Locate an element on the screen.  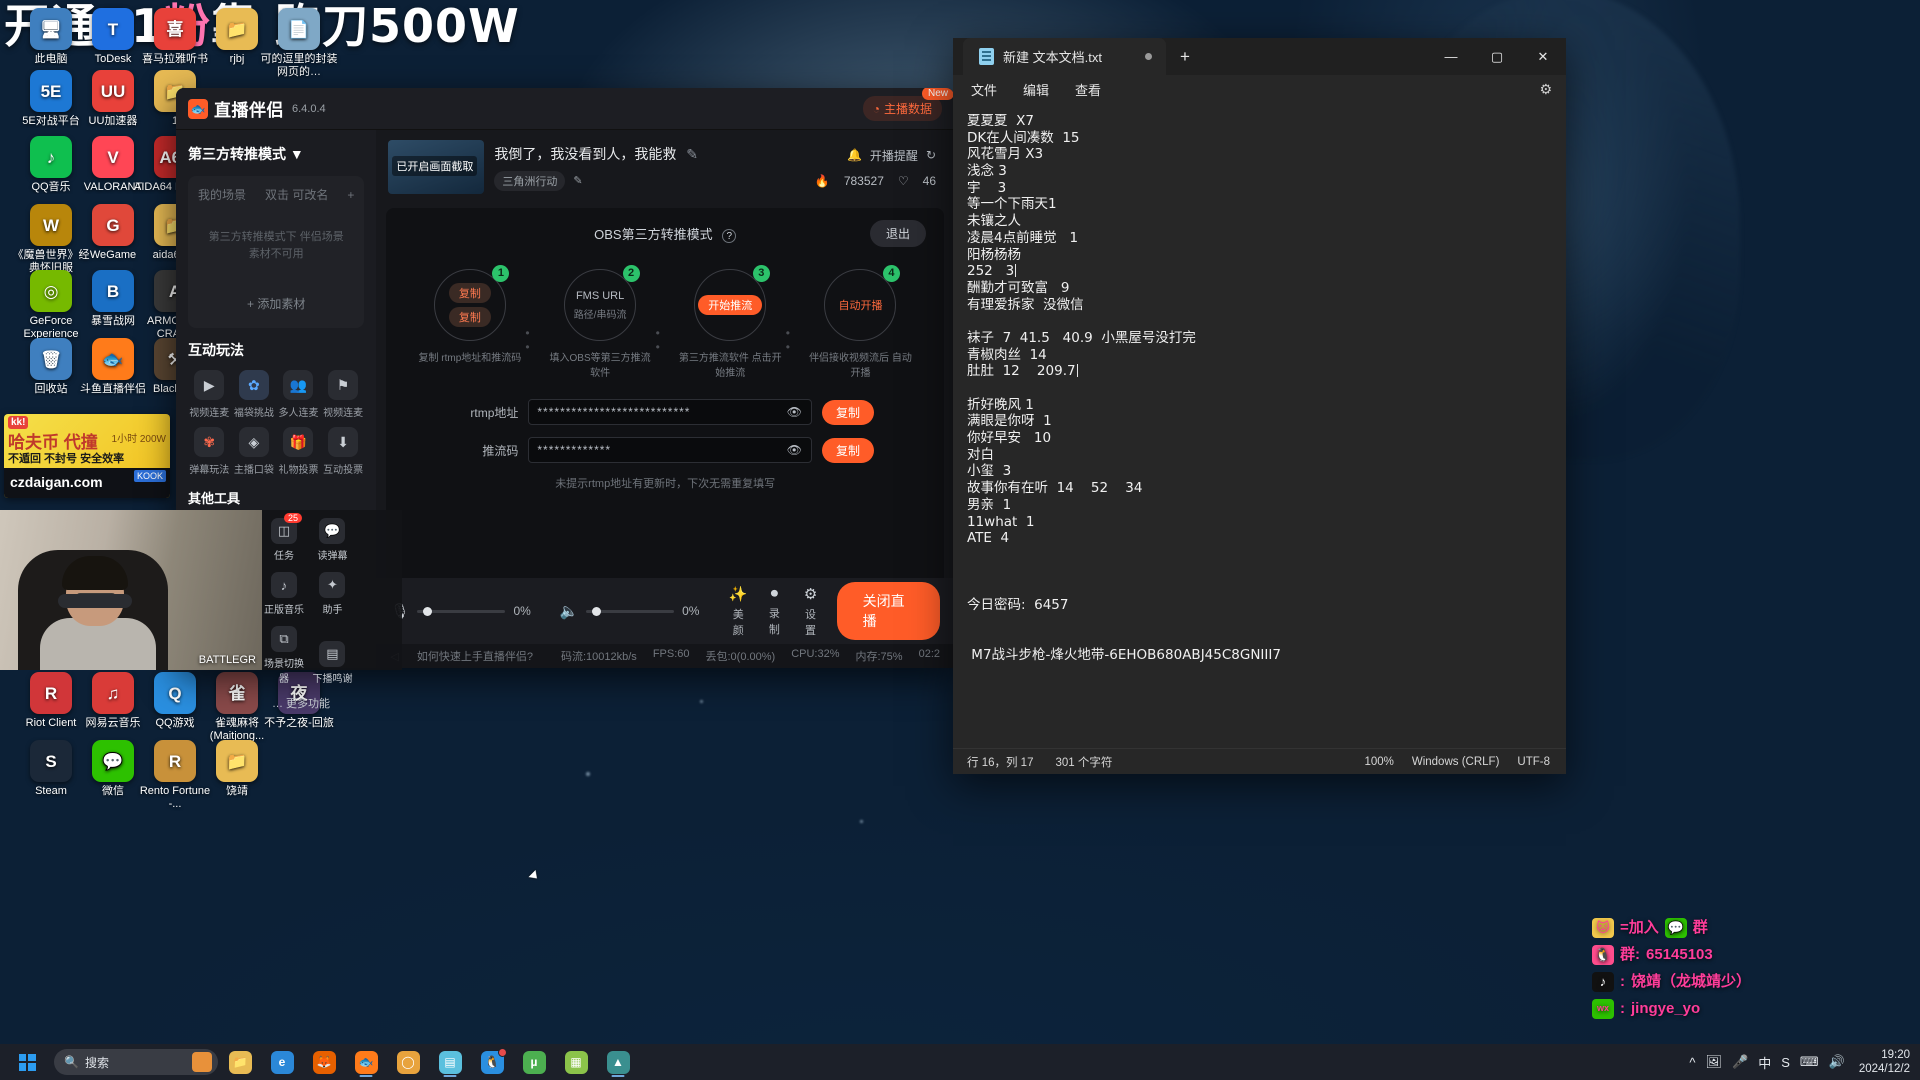
stream-tag: 三角洲行动 is located at coordinates (530, 180).